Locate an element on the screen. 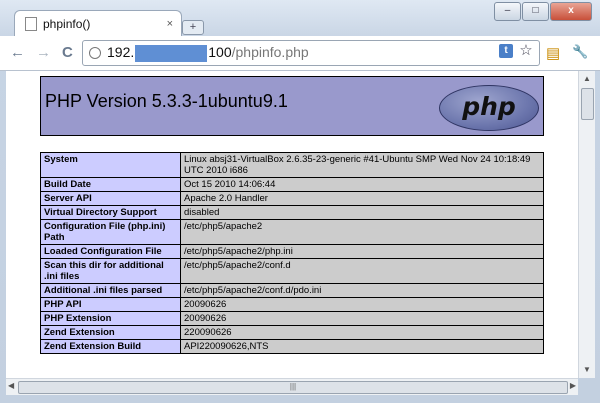  window-controls: – □ x is located at coordinates (543, 11).